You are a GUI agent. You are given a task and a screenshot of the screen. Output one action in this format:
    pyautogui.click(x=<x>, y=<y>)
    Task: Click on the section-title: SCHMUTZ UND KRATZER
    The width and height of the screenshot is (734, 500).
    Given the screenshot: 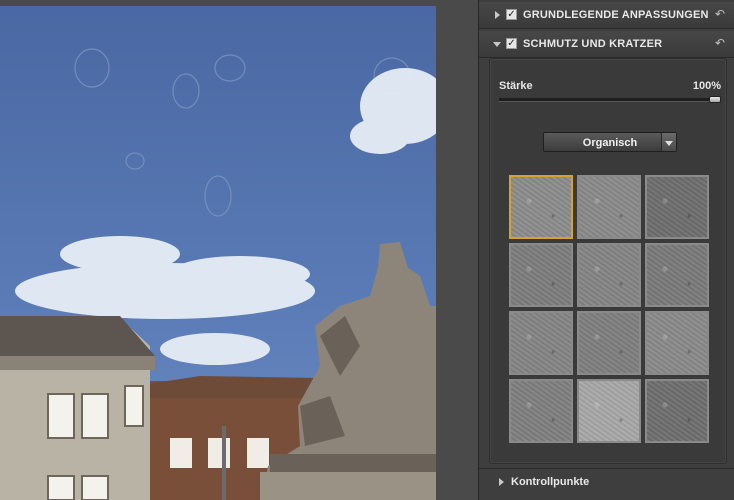 What is the action you would take?
    pyautogui.click(x=593, y=44)
    